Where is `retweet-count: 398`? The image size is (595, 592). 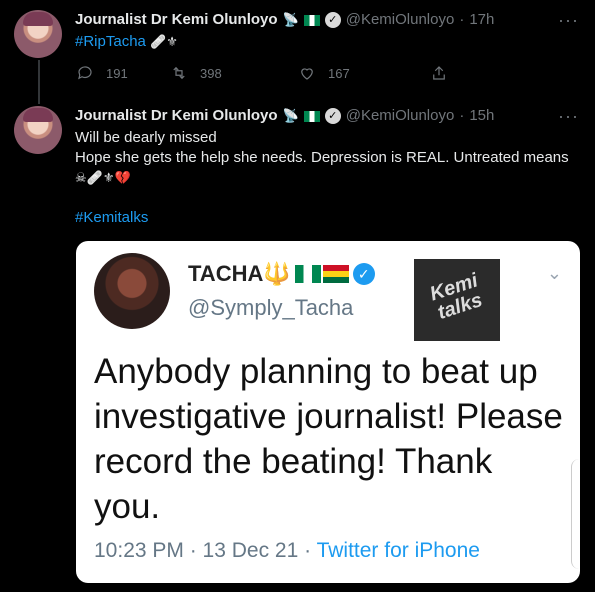 retweet-count: 398 is located at coordinates (211, 73).